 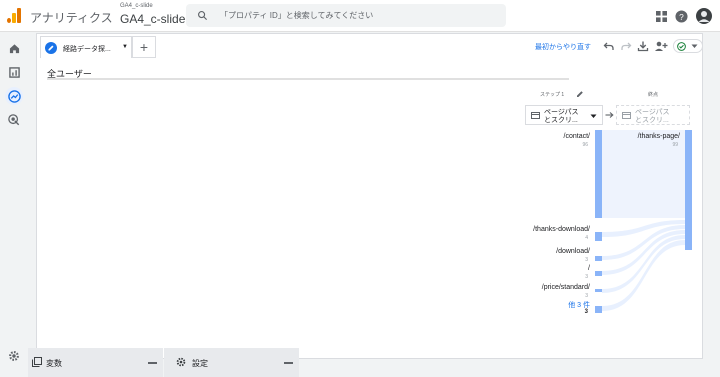 What do you see at coordinates (136, 6) in the screenshot?
I see `account-name: GA4_c-slide` at bounding box center [136, 6].